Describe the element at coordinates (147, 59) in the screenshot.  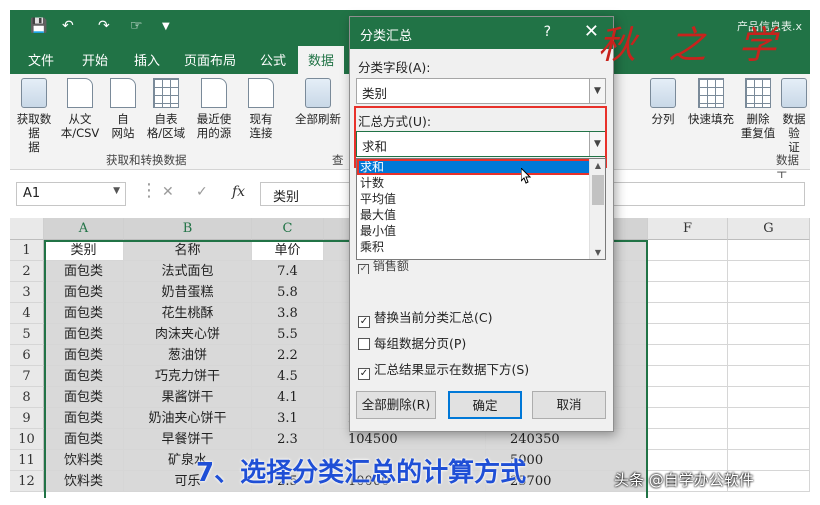
I see `tab-insert: 插入` at that location.